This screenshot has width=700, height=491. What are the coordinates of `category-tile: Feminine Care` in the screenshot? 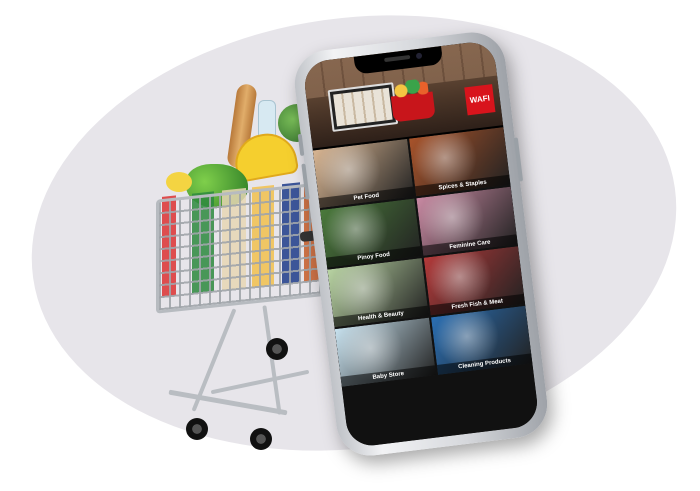 It's located at (467, 221).